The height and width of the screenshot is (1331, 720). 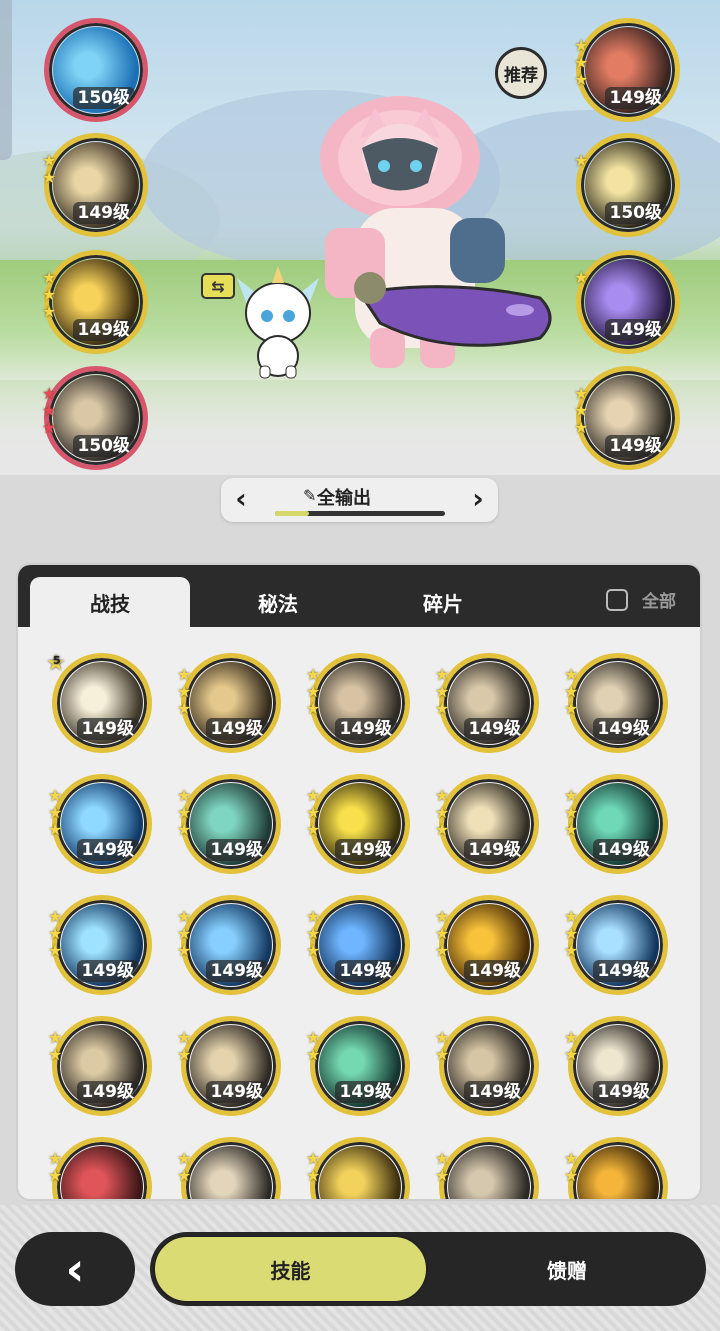 I want to click on equipped-skill-slot: 150级 ★, so click(x=627, y=185).